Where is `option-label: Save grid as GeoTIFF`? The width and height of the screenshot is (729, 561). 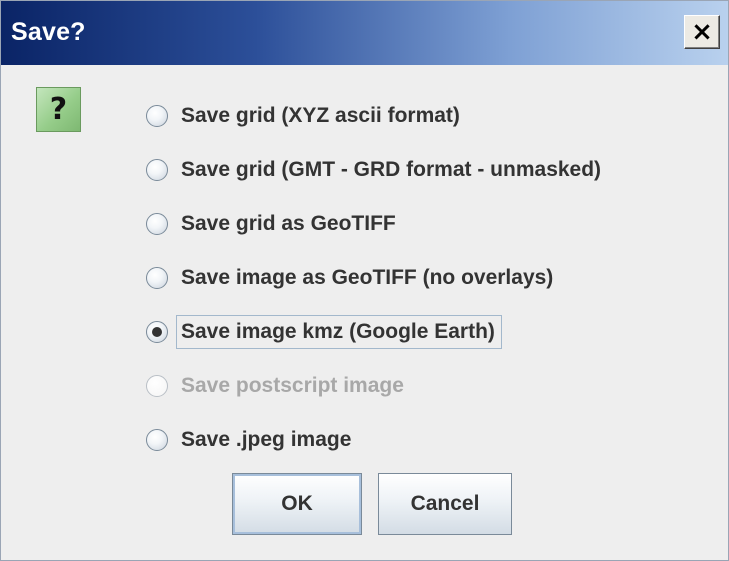
option-label: Save grid as GeoTIFF is located at coordinates (288, 224).